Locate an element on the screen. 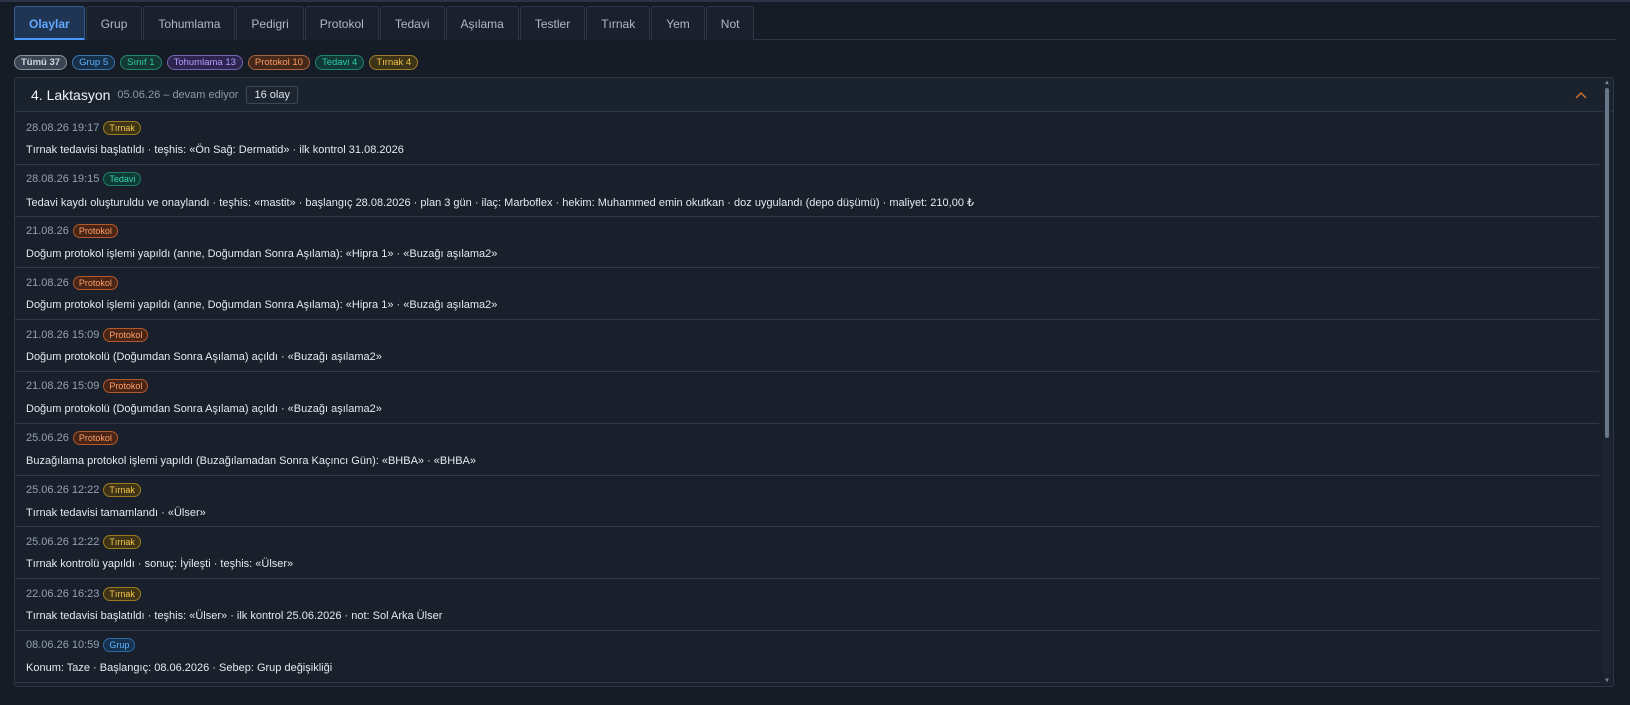 Image resolution: width=1630 pixels, height=705 pixels. event-header: 22.06.26 16:23 Tırnak is located at coordinates (807, 593).